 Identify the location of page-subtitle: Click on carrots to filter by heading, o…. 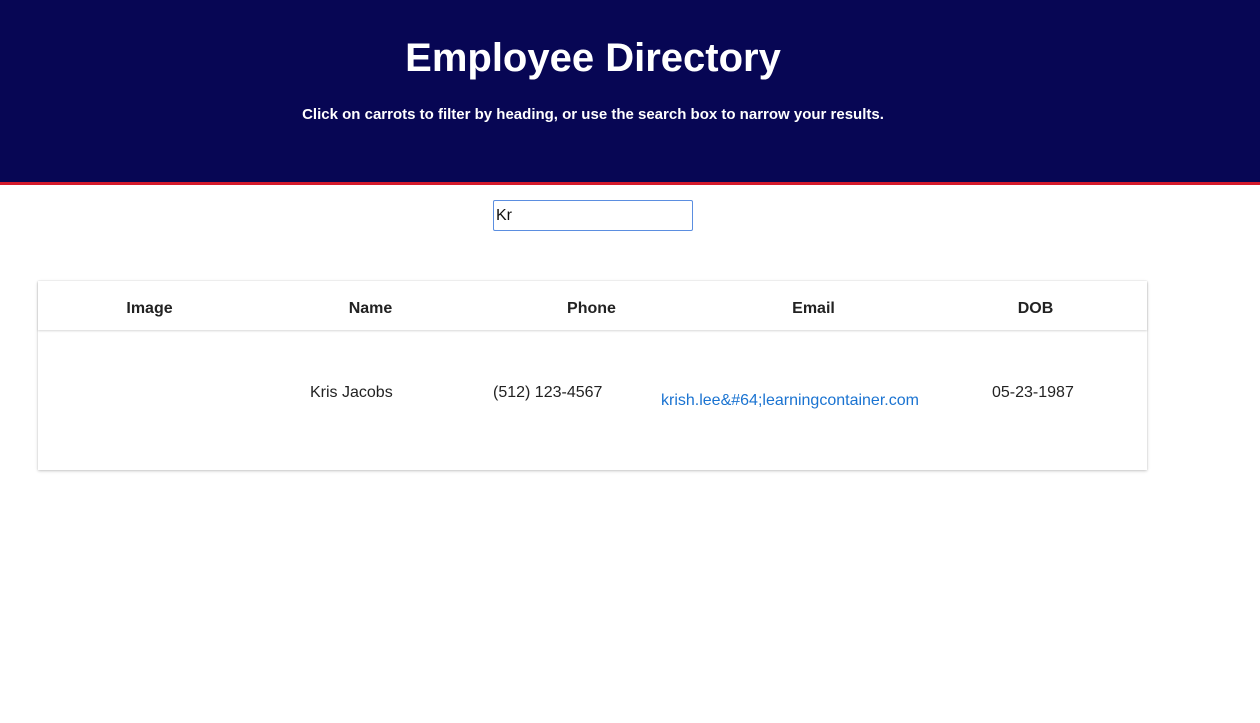
(593, 114).